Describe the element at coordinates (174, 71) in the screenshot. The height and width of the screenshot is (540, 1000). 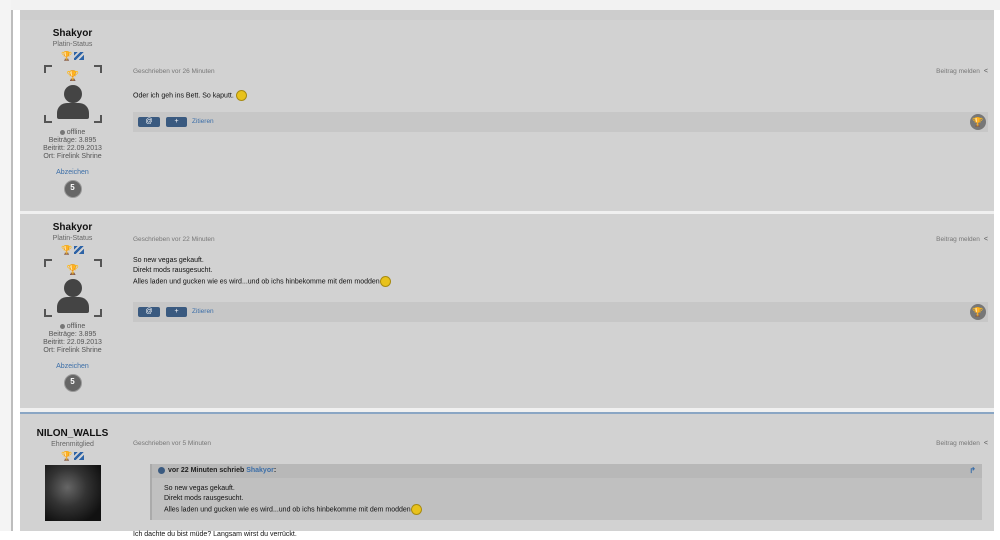
I see `post-time: Geschrieben vor 26 Minuten` at that location.